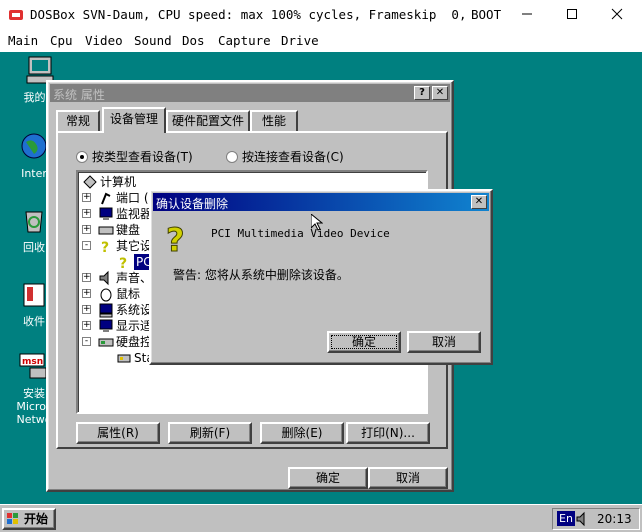 The image size is (642, 532). What do you see at coordinates (192, 204) in the screenshot?
I see `confirm-dialog-title: 确认设备删除` at bounding box center [192, 204].